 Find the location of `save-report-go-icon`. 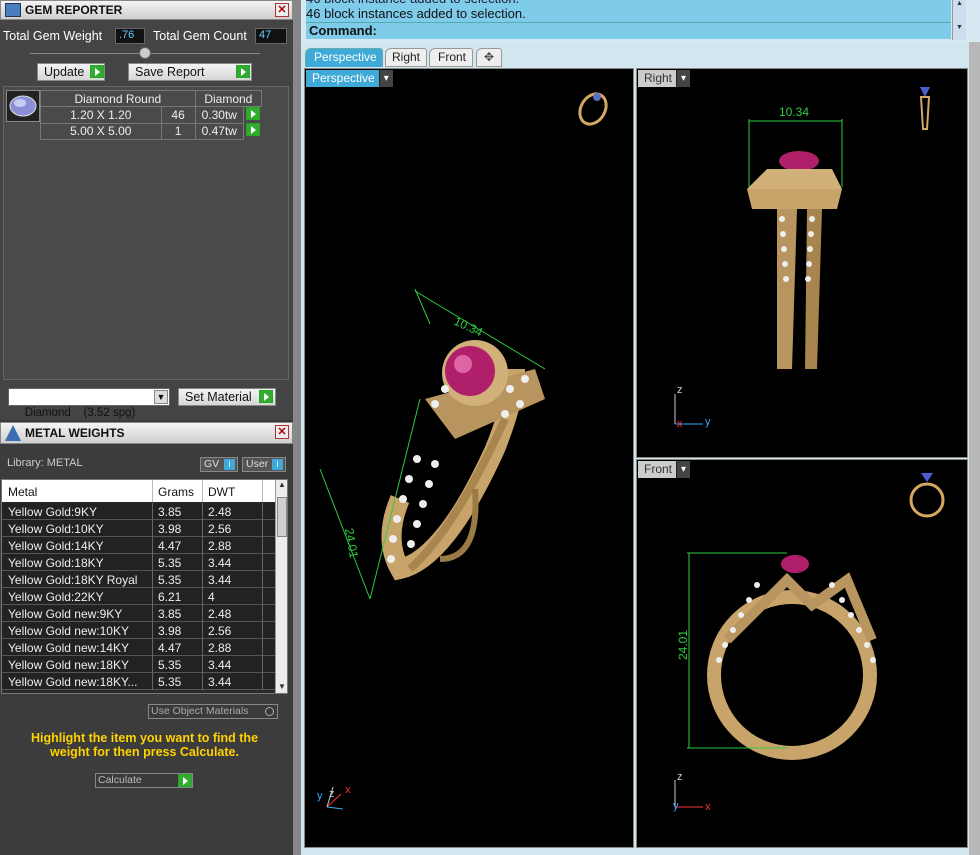

save-report-go-icon is located at coordinates (243, 71).